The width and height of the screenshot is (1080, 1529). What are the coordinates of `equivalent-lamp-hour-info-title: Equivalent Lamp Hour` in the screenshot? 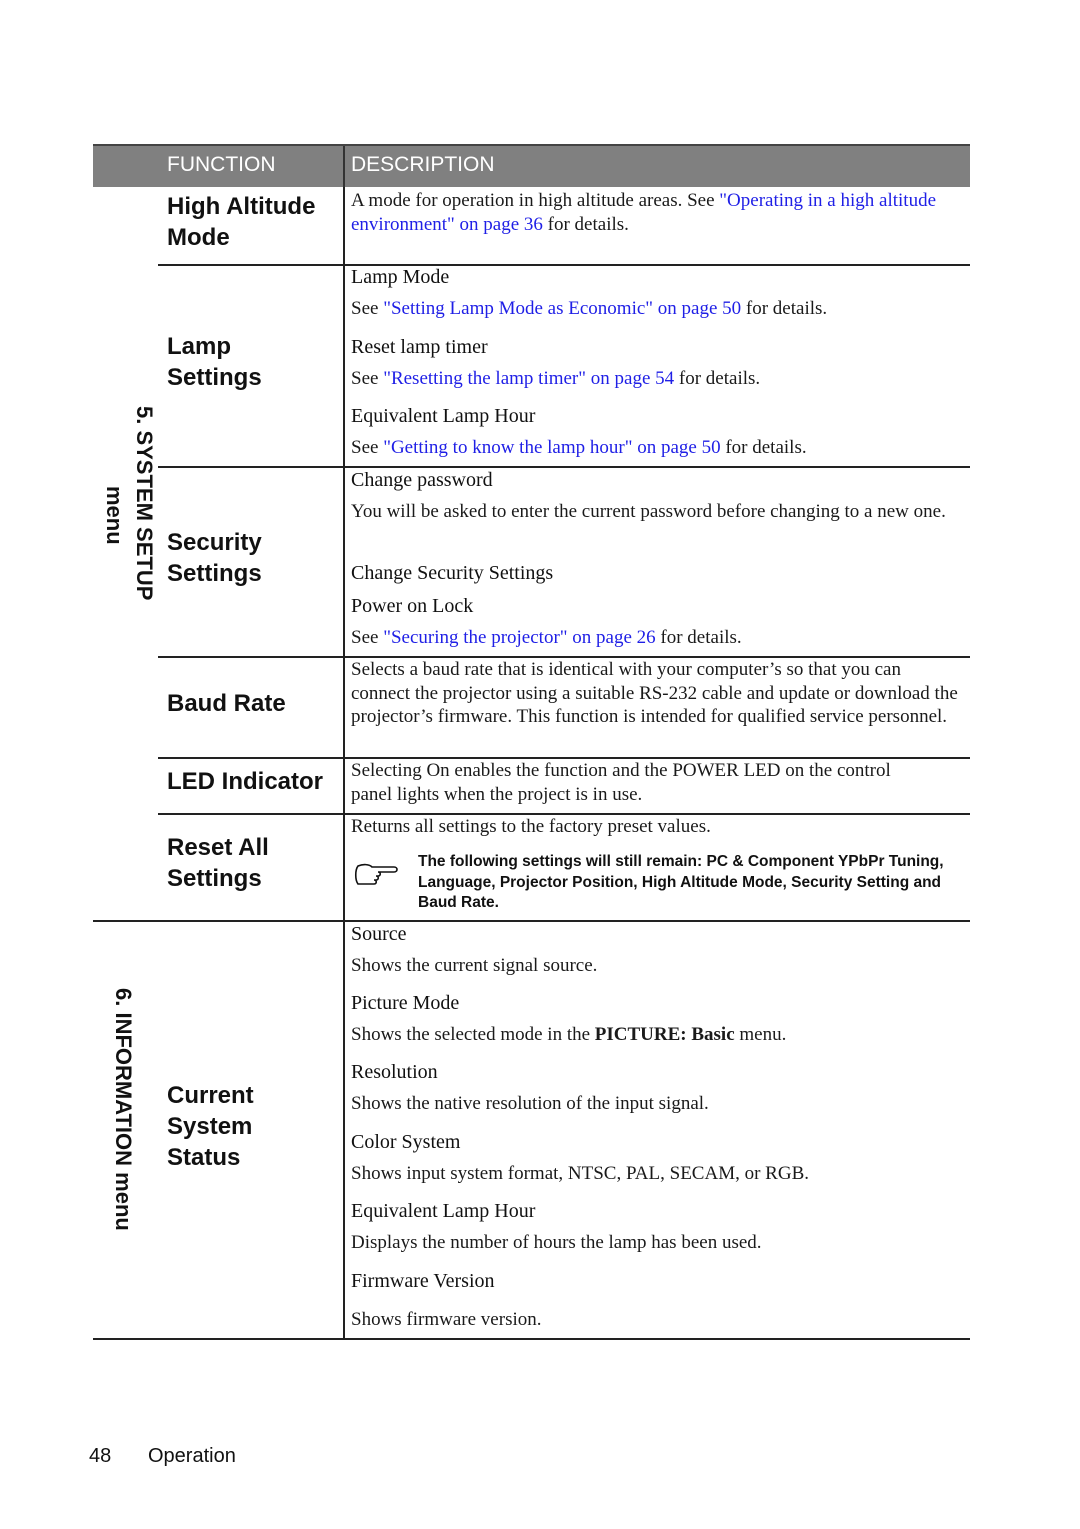 It's located at (443, 1211).